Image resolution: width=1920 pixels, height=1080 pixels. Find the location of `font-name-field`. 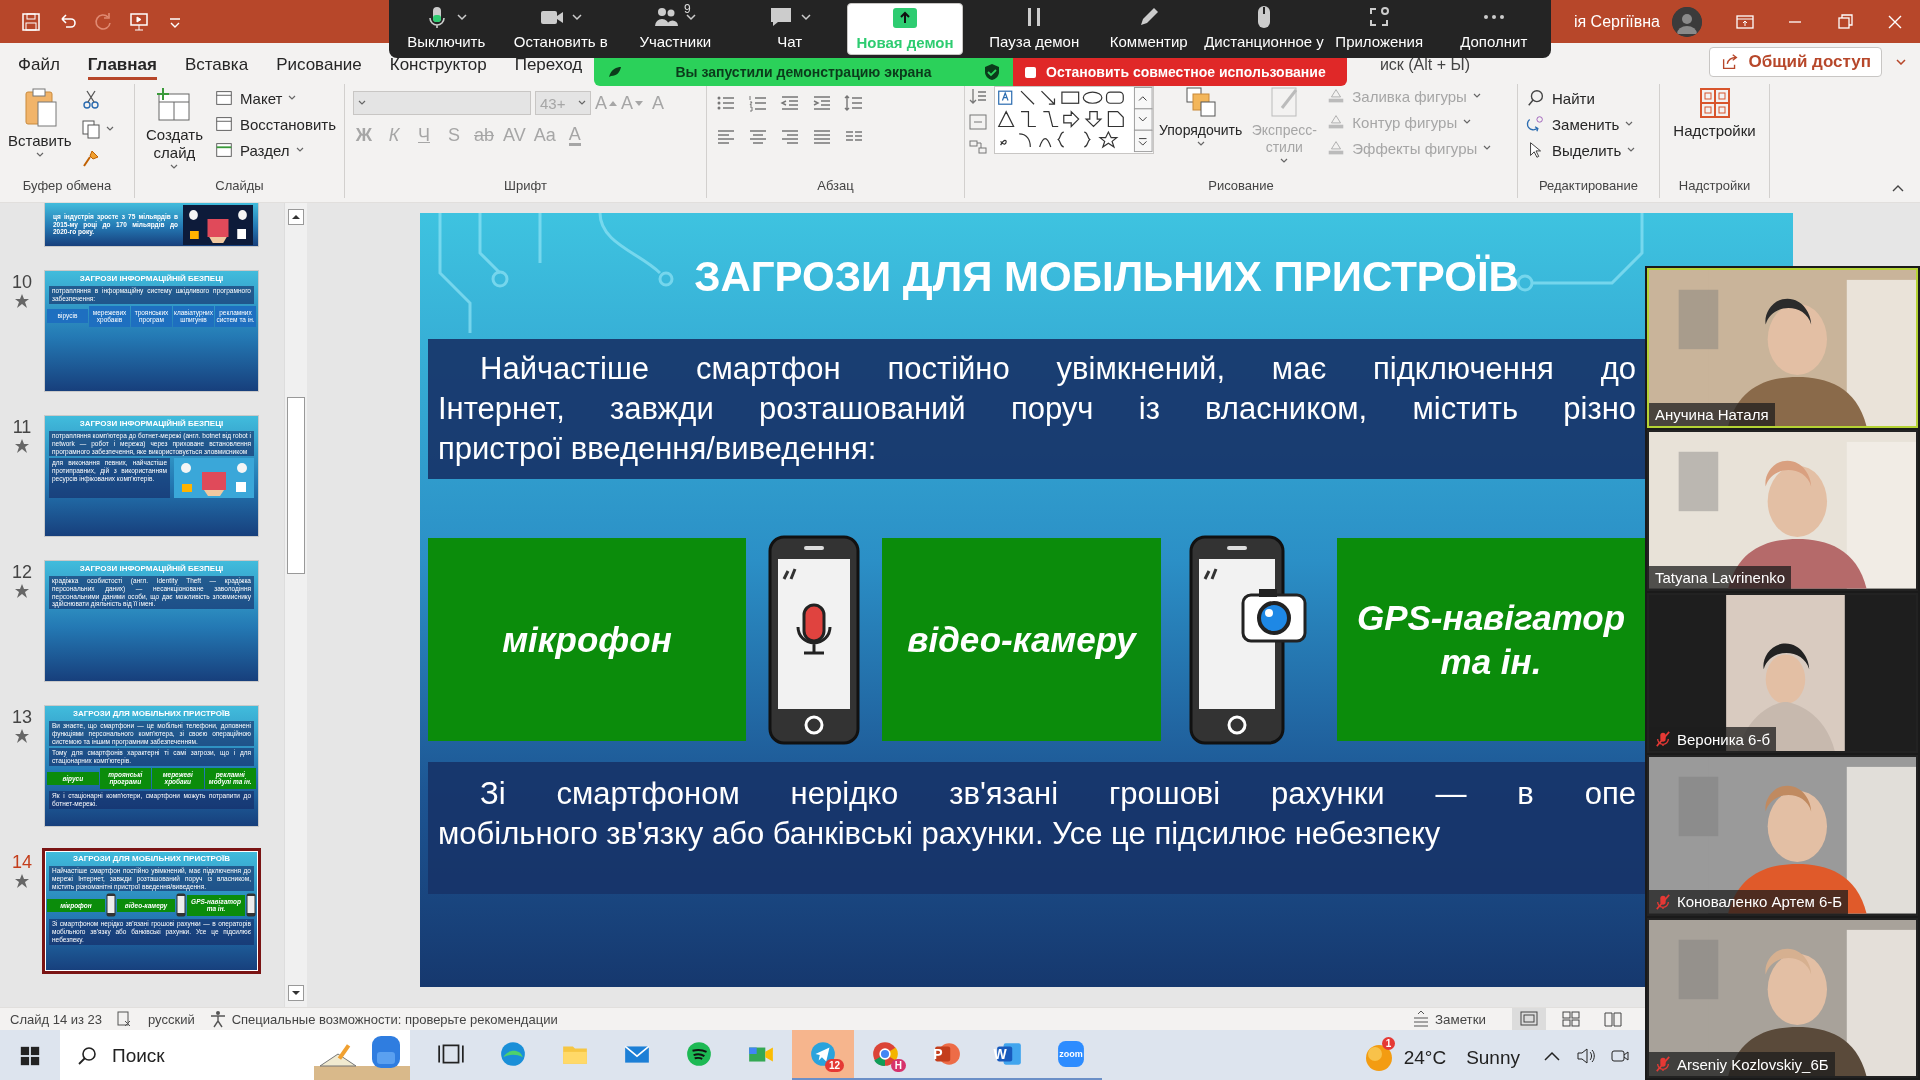

font-name-field is located at coordinates (442, 103).